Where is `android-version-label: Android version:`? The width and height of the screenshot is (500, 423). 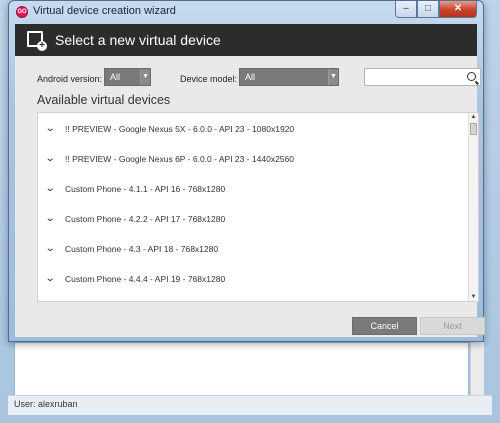 android-version-label: Android version: is located at coordinates (70, 79).